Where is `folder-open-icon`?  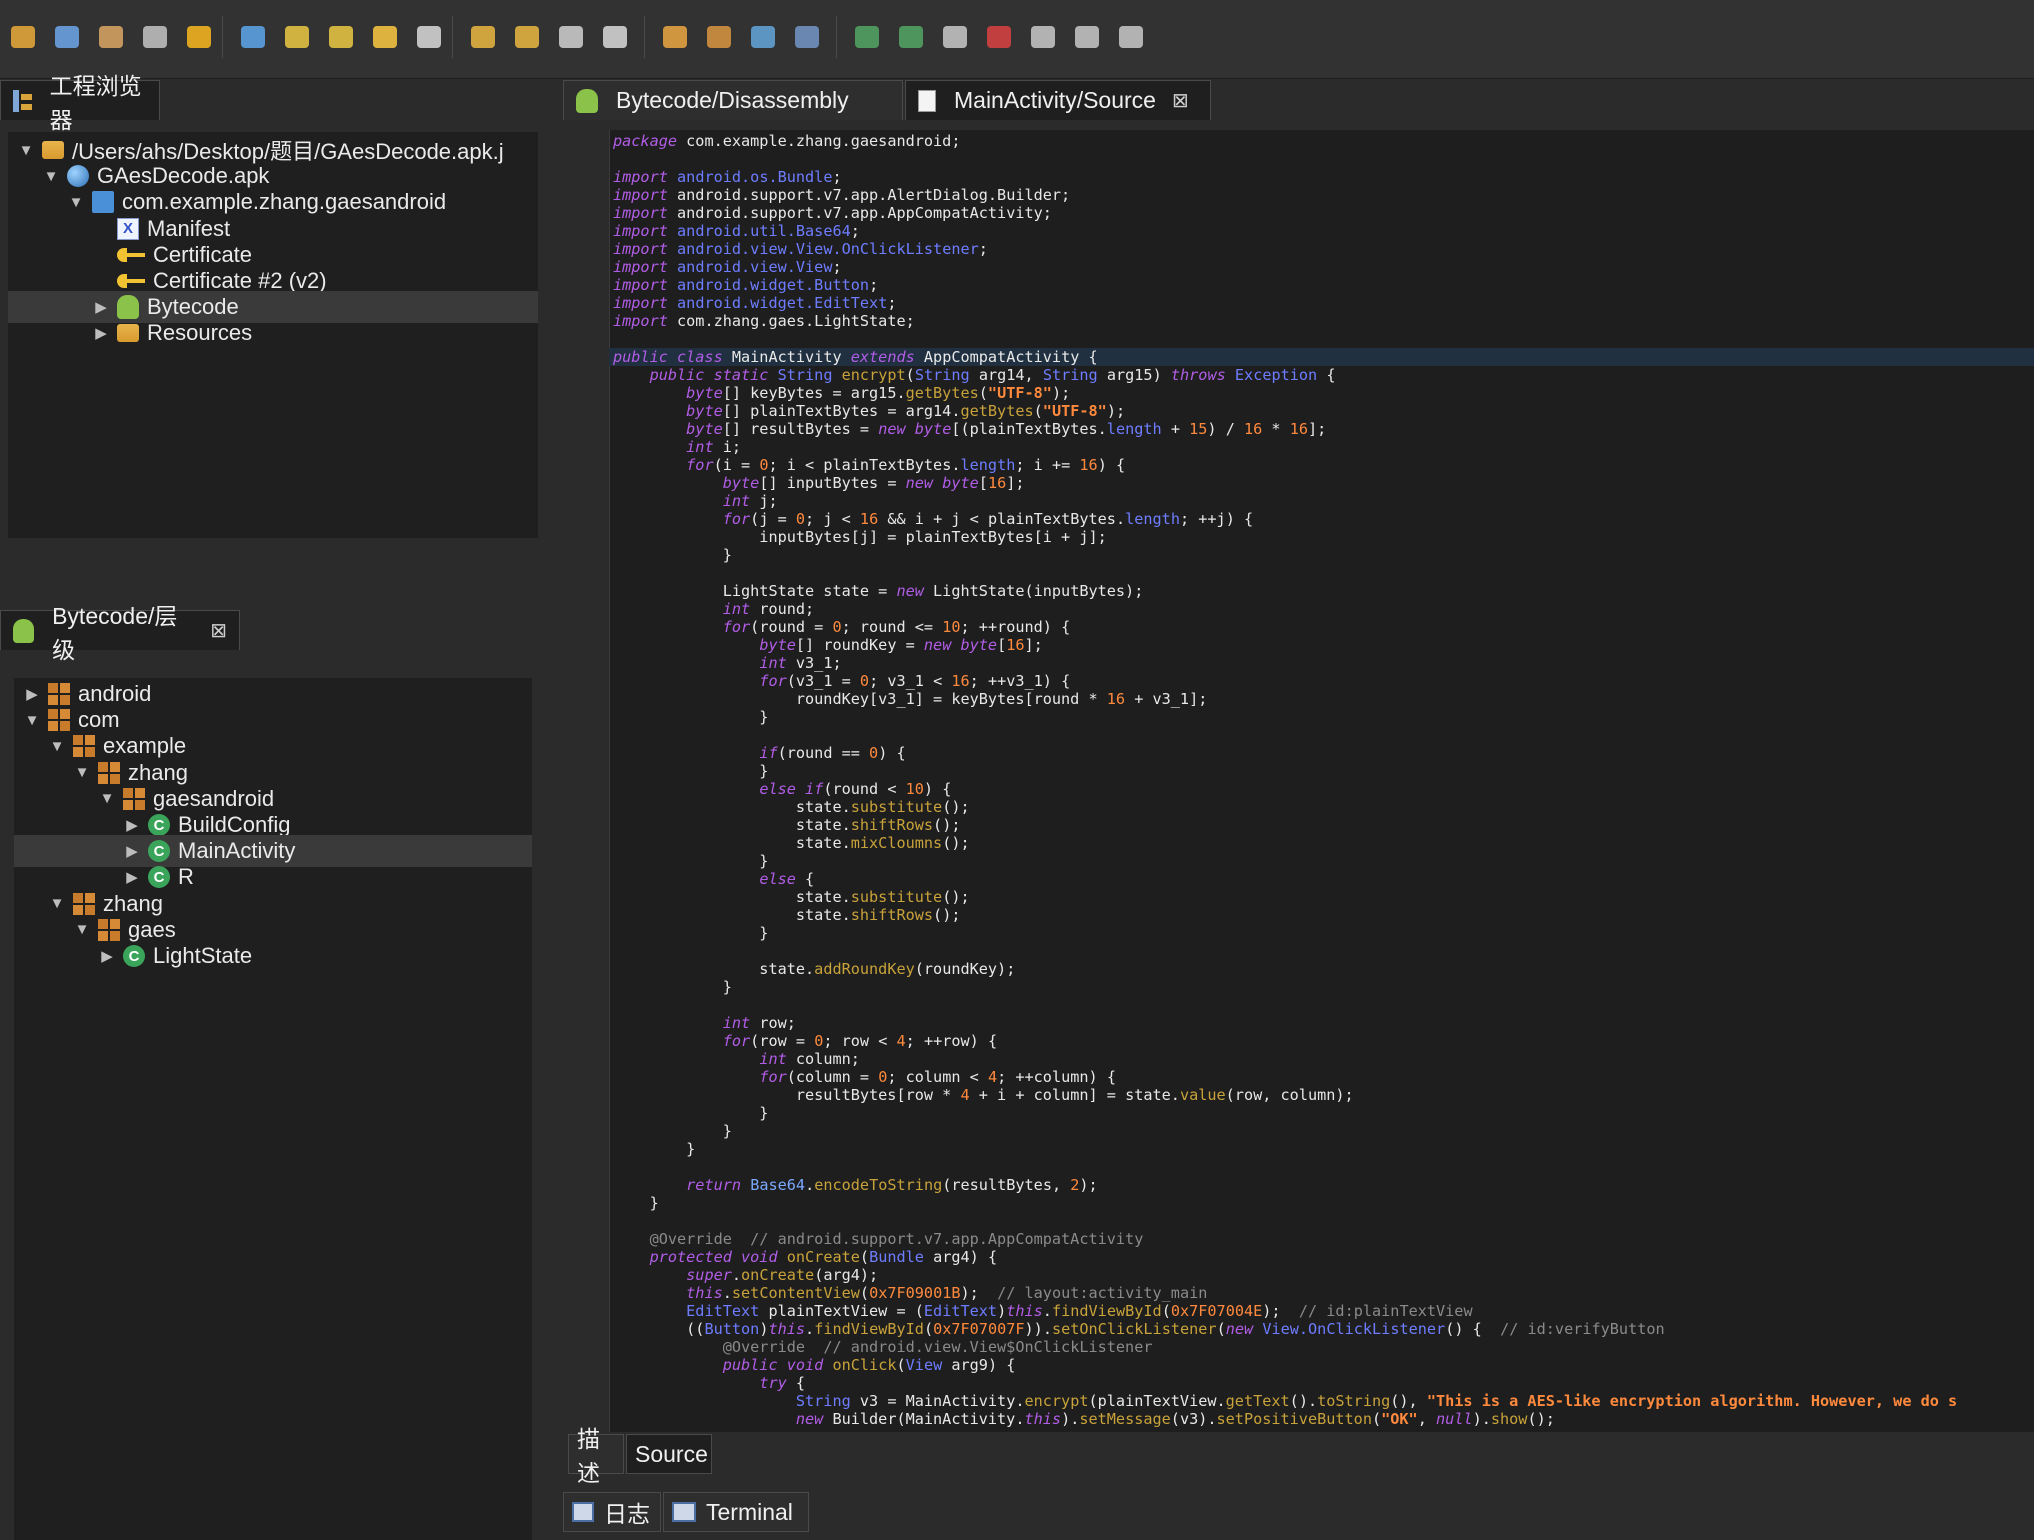 folder-open-icon is located at coordinates (53, 150).